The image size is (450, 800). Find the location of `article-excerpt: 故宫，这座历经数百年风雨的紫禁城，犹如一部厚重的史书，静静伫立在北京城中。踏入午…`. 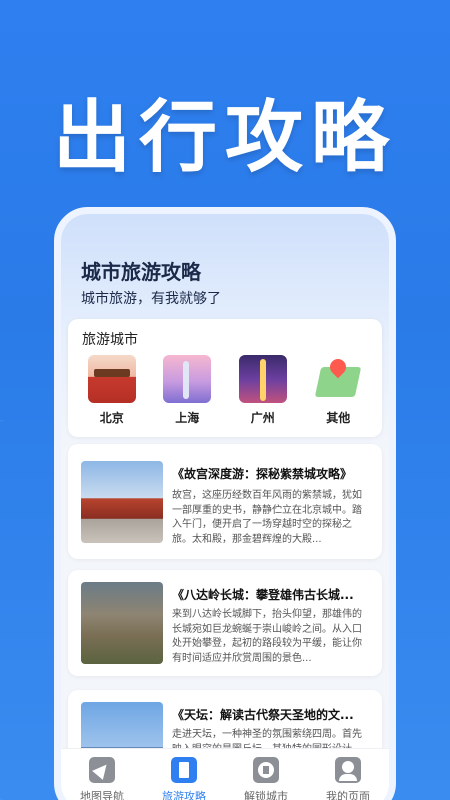

article-excerpt: 故宫，这座历经数百年风雨的紫禁城，犹如一部厚重的史书，静静伫立在北京城中。踏入午… is located at coordinates (267, 517).